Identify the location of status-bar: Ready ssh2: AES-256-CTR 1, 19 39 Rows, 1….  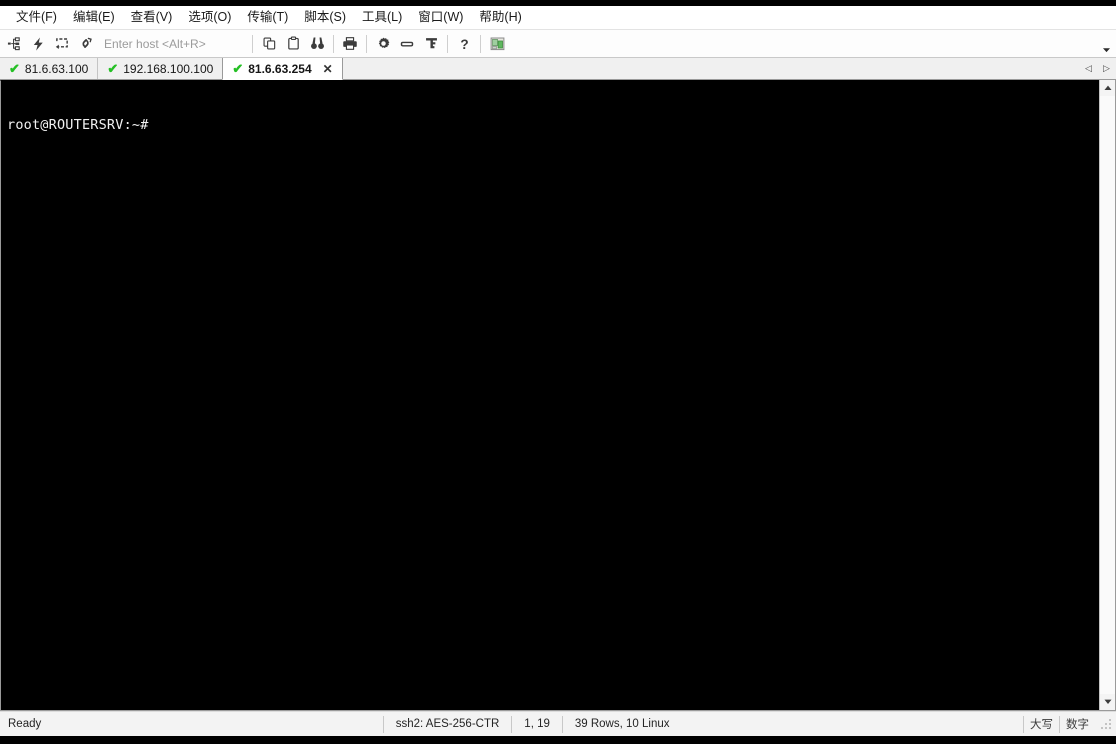
(558, 723).